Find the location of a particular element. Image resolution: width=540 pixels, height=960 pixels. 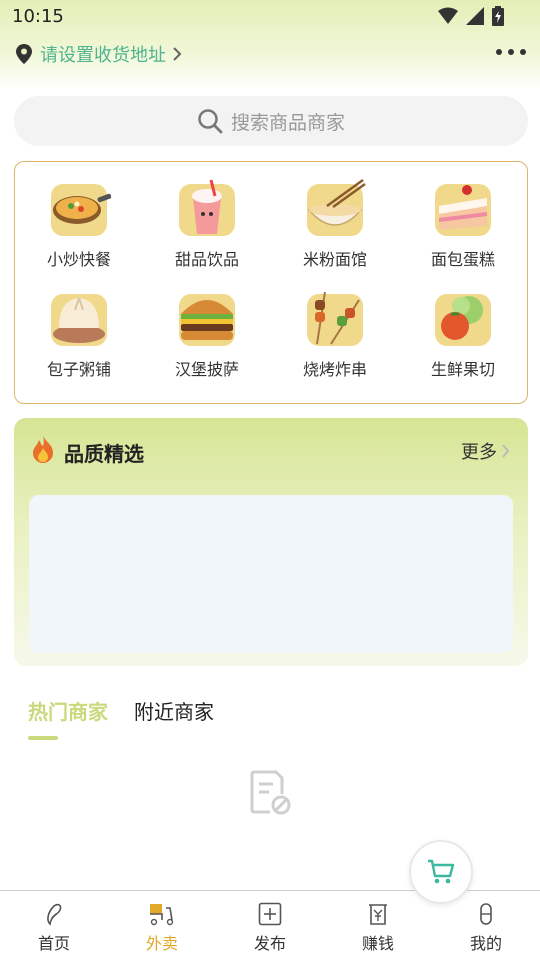

status-time: 10:15 is located at coordinates (38, 16).